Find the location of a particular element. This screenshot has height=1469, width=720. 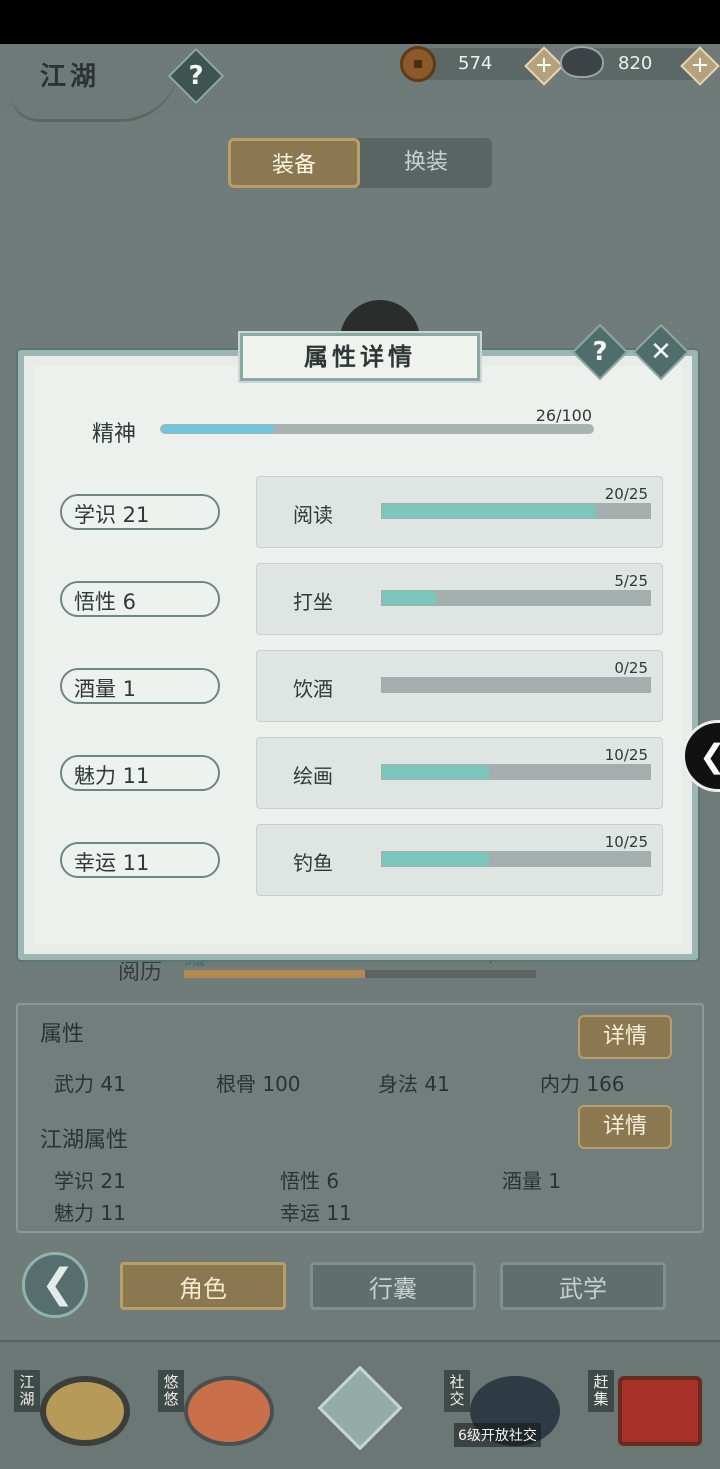

nav-jianghu: 江湖 is located at coordinates (74, 1405).